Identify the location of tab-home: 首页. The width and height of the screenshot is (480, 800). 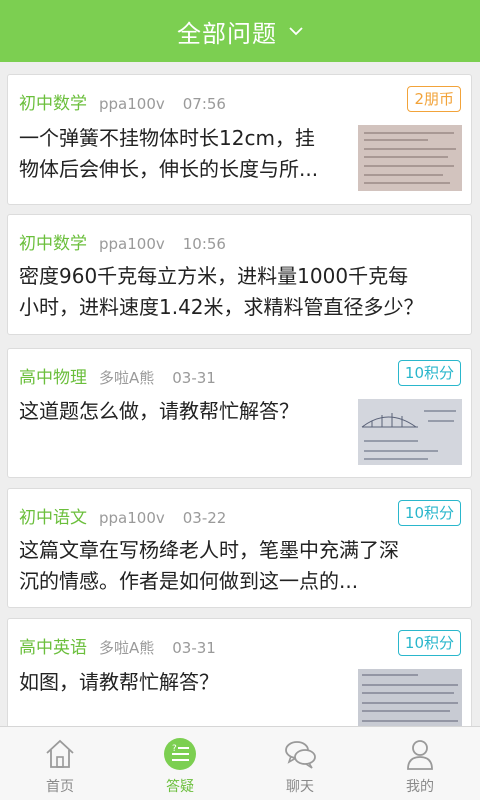
(60, 763).